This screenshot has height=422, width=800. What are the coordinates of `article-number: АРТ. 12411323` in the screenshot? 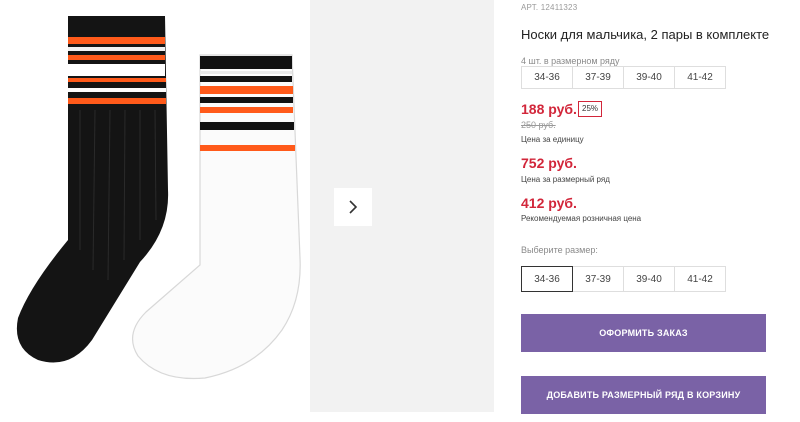 It's located at (549, 7).